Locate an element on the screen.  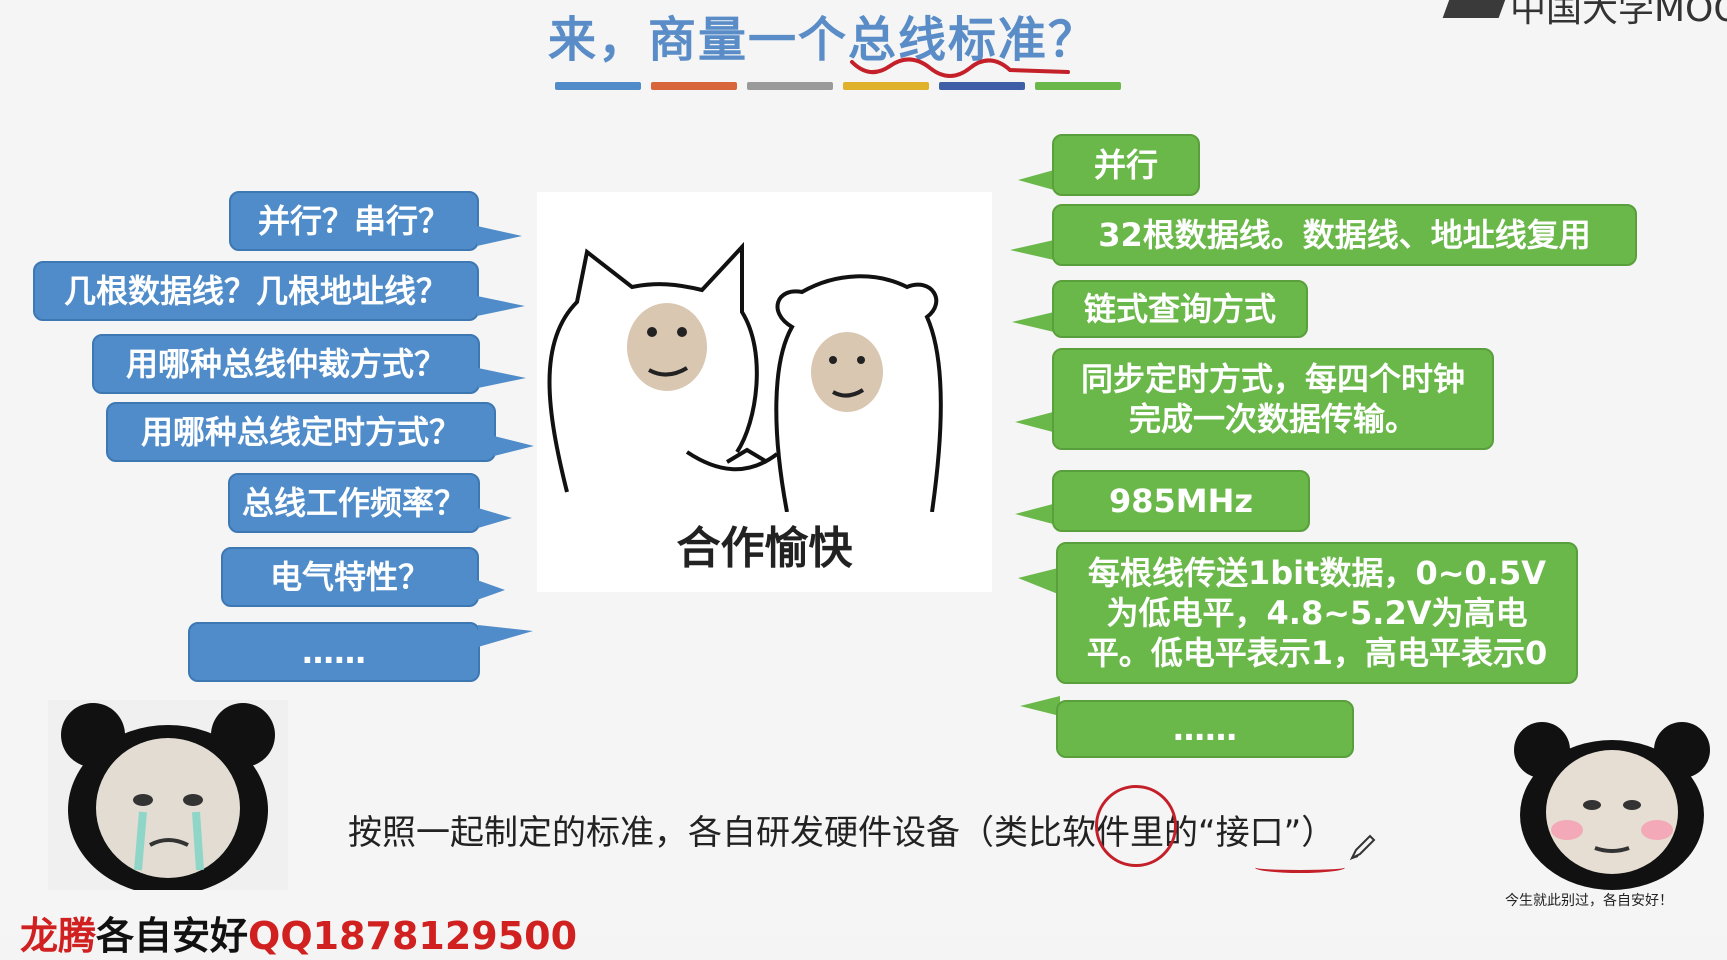
answer-text: 同步定时方式，每四个时钟完成一次数据传输。 is located at coordinates (1272, 399).